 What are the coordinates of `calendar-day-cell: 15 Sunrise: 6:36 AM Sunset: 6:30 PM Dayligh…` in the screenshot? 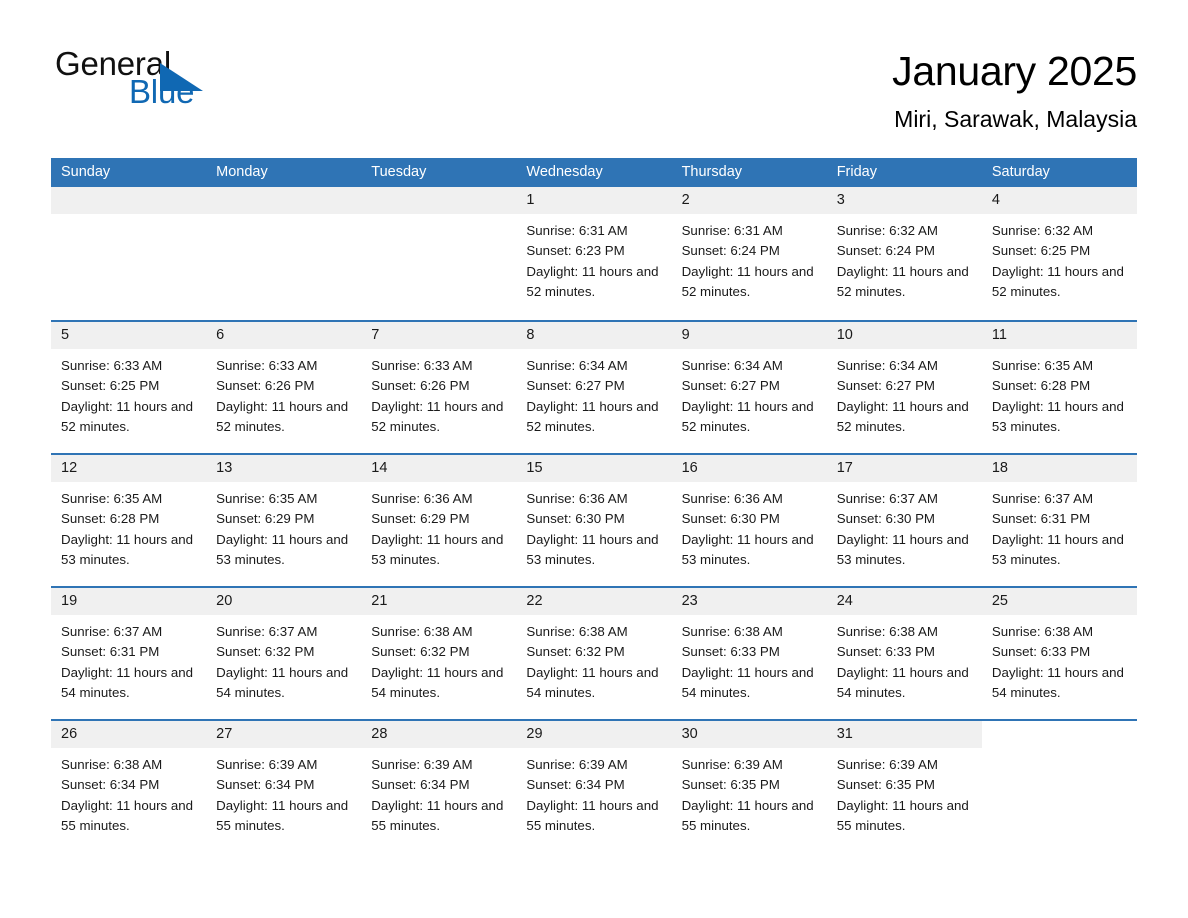 It's located at (594, 520).